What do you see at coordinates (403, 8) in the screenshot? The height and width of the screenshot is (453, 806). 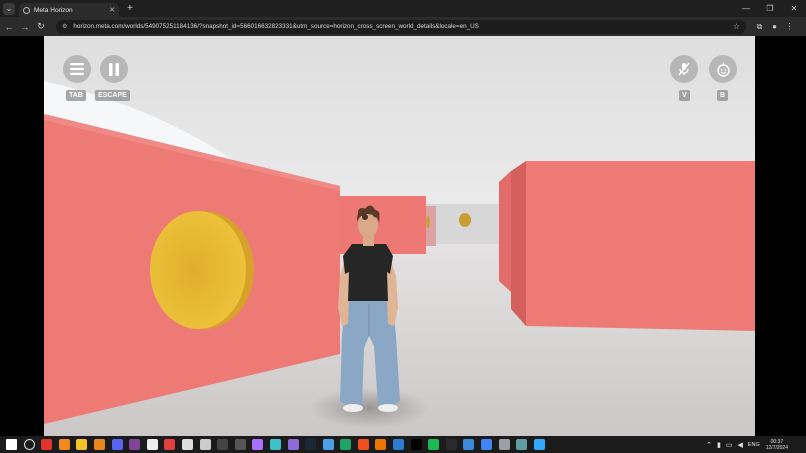 I see `browser-tab-bar: ⌄ Meta Horizon ✕ + — ❐ ✕` at bounding box center [403, 8].